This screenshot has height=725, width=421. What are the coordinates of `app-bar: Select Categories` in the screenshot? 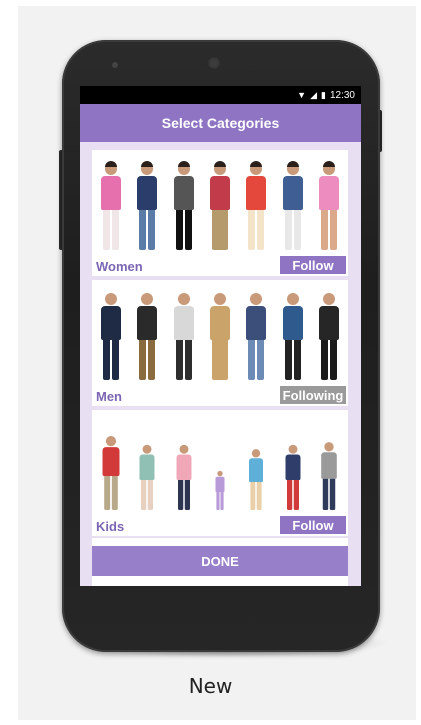 It's located at (220, 123).